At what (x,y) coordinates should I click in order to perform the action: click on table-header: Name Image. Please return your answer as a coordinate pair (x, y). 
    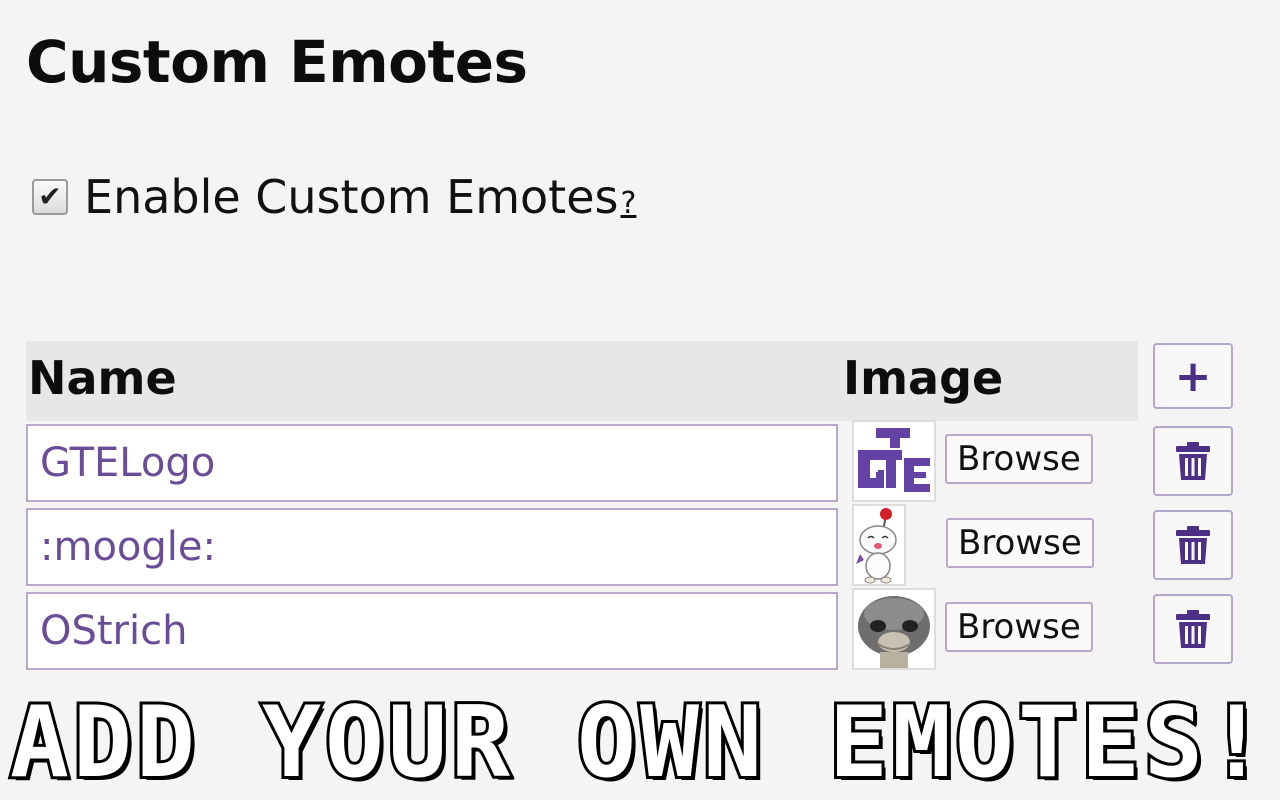
    Looking at the image, I should click on (582, 381).